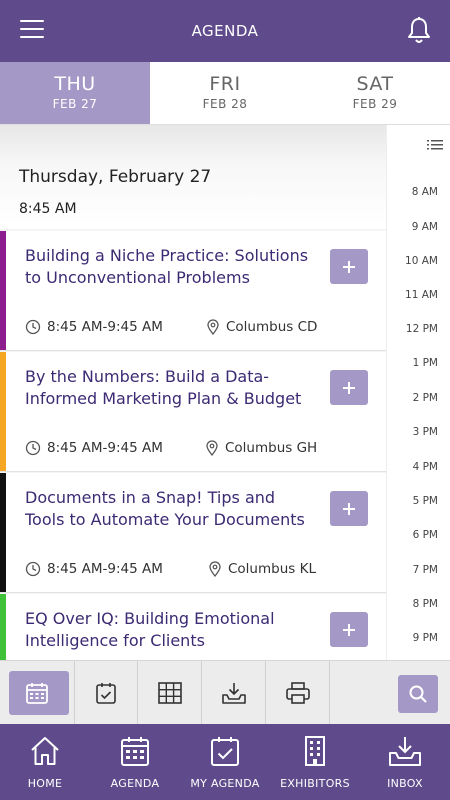 The width and height of the screenshot is (450, 800). I want to click on tab-home: HOME, so click(45, 762).